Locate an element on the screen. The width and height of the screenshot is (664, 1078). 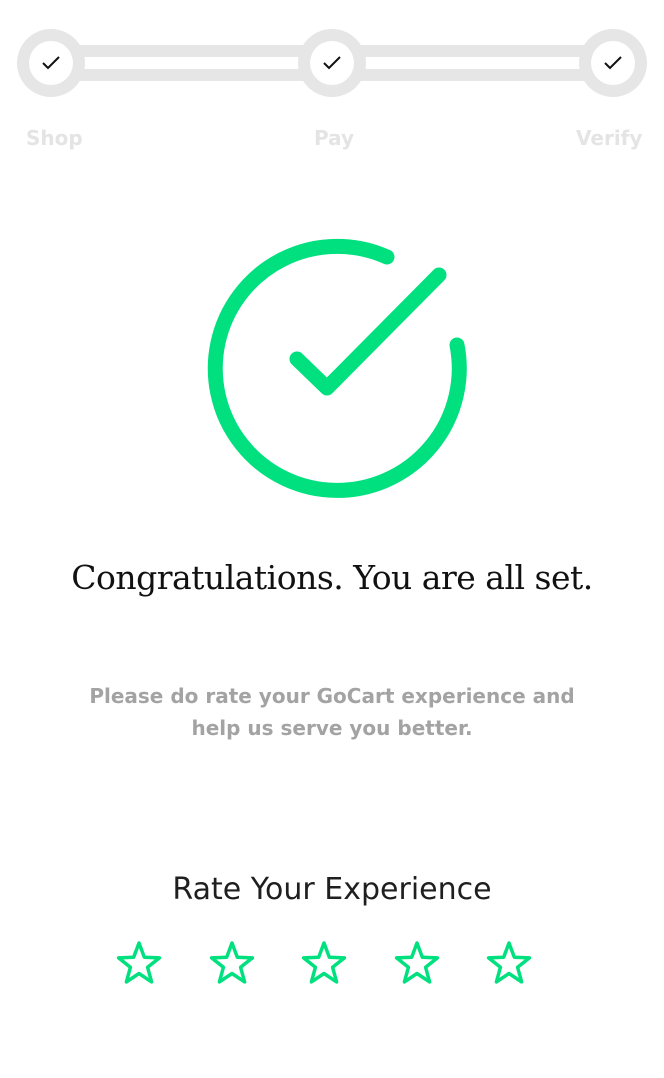
star-2-icon is located at coordinates (232, 963).